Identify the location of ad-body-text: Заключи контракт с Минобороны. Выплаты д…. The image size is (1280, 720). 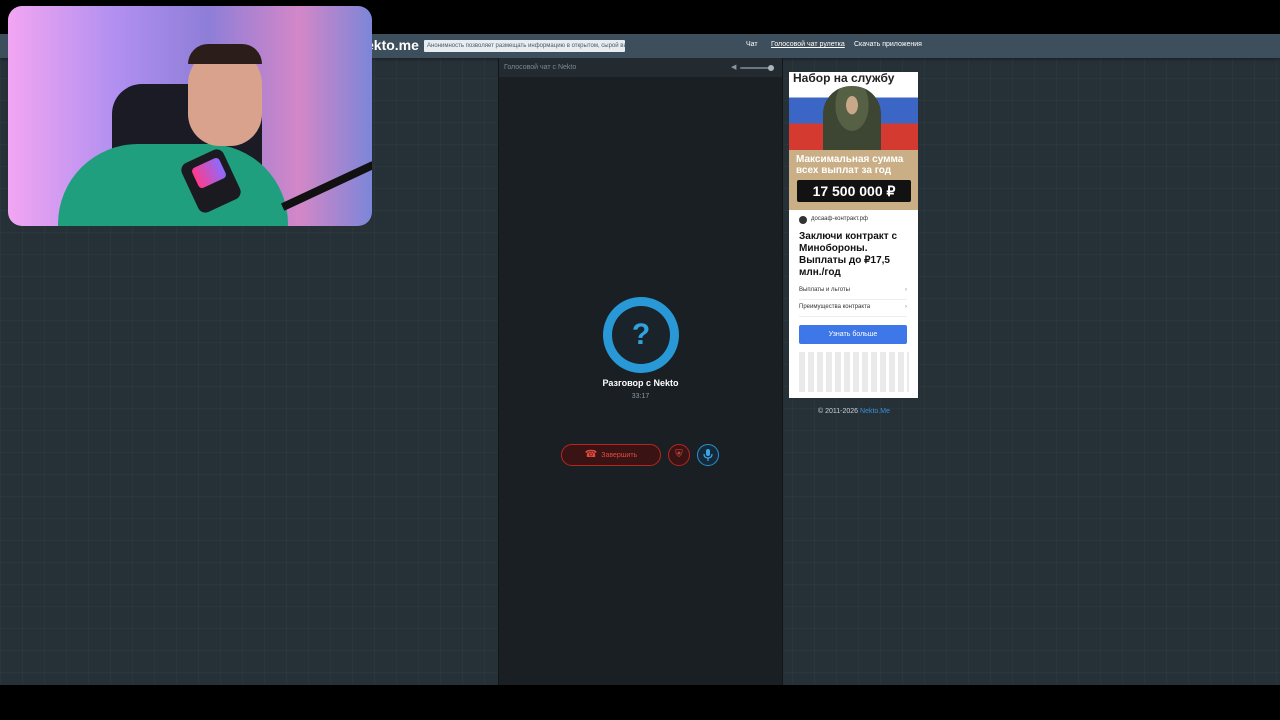
(848, 254).